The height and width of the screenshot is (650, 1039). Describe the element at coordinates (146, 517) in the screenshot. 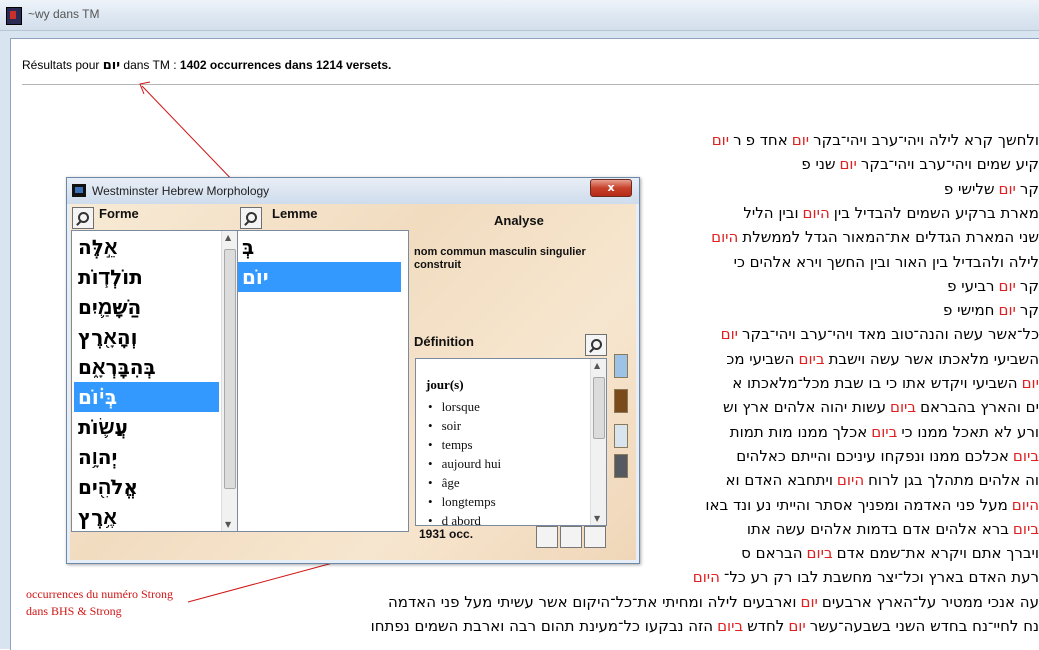

I see `forme-item: אֶ֥רֶץ` at that location.